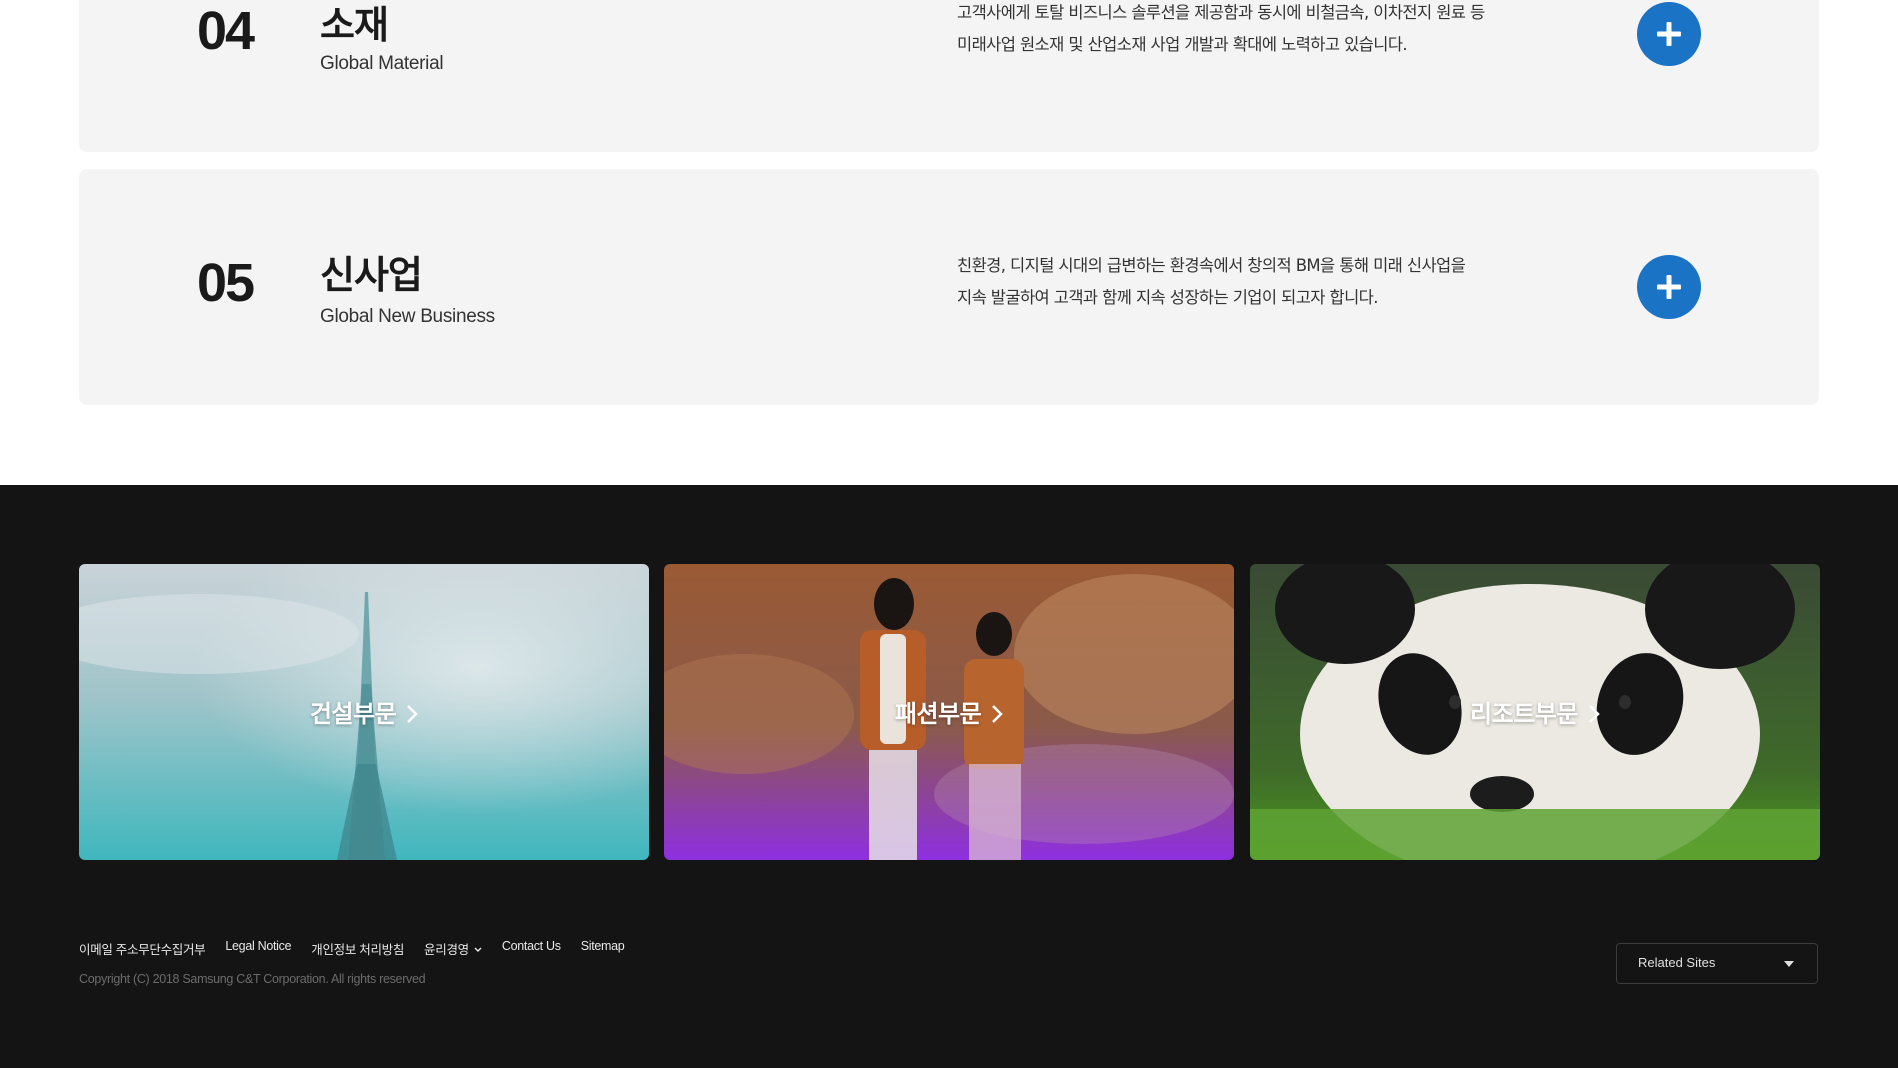 This screenshot has width=1898, height=1068. What do you see at coordinates (603, 948) in the screenshot?
I see `footer-link-sitemap: Sitemap` at bounding box center [603, 948].